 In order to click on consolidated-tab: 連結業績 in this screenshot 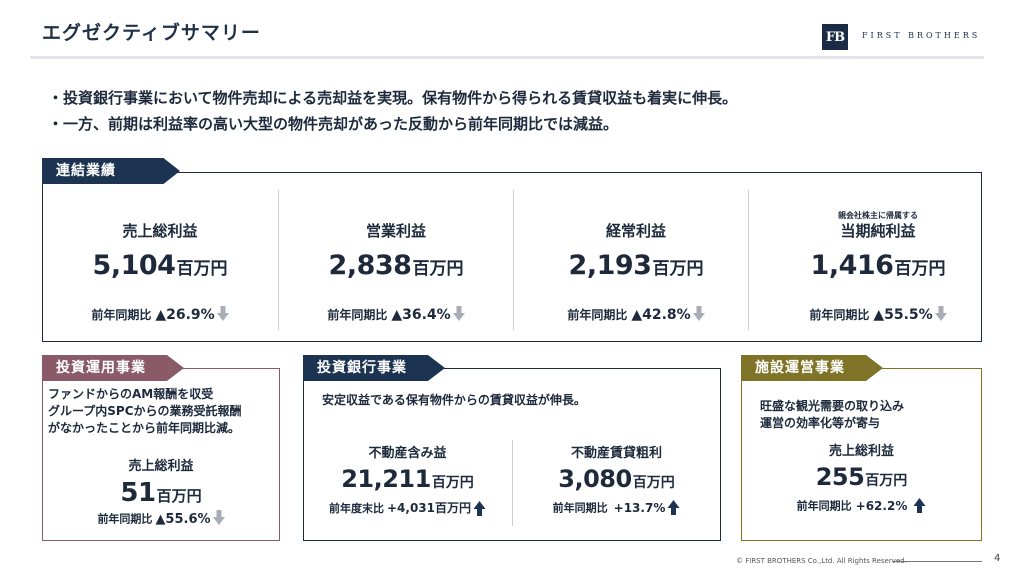, I will do `click(111, 171)`.